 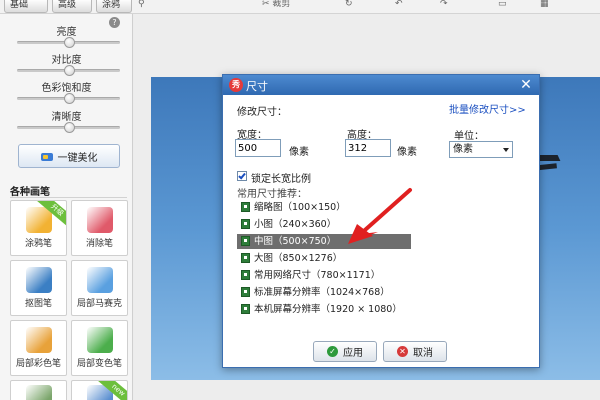 What do you see at coordinates (324, 275) in the screenshot?
I see `preset-web: 常用网络尺寸（780×1171）` at bounding box center [324, 275].